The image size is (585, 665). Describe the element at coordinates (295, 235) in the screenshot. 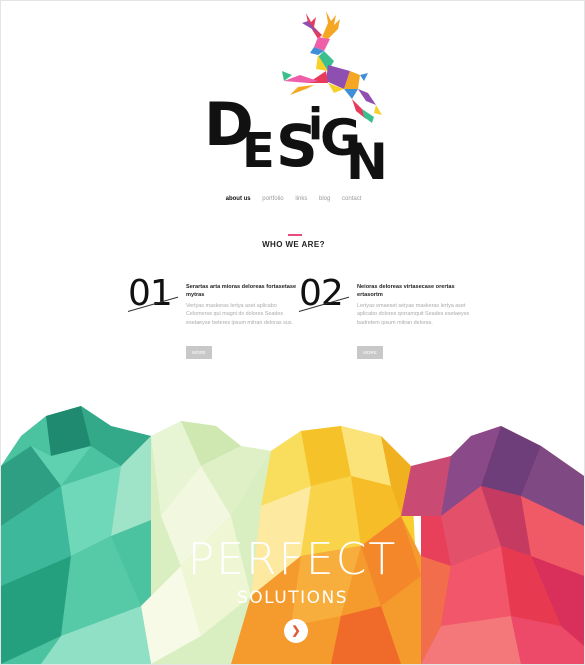

I see `section-accent-line` at that location.